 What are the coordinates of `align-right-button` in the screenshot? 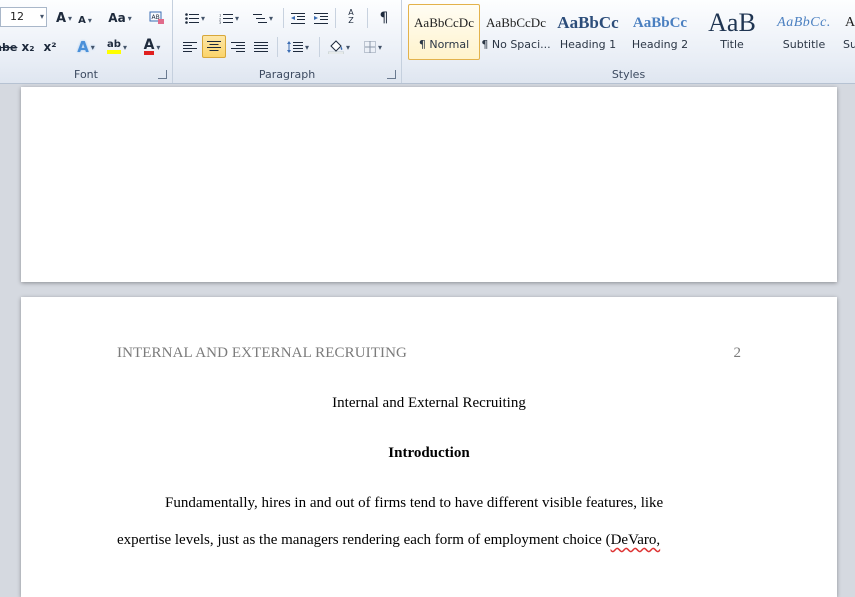 It's located at (238, 47).